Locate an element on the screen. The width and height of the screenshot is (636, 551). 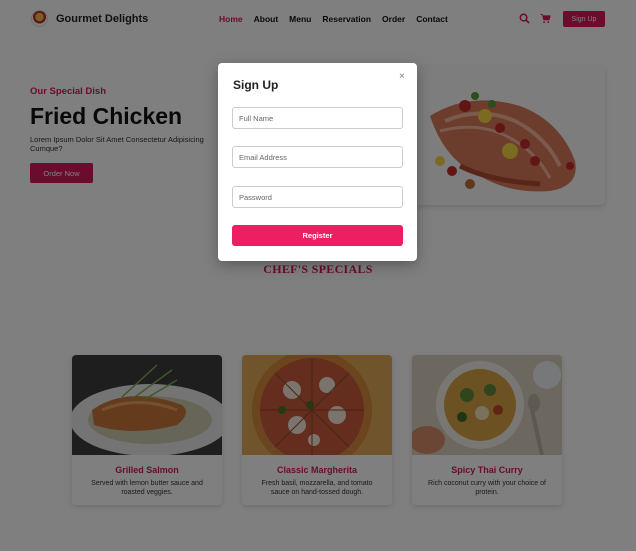
close-icon: × is located at coordinates (402, 76).